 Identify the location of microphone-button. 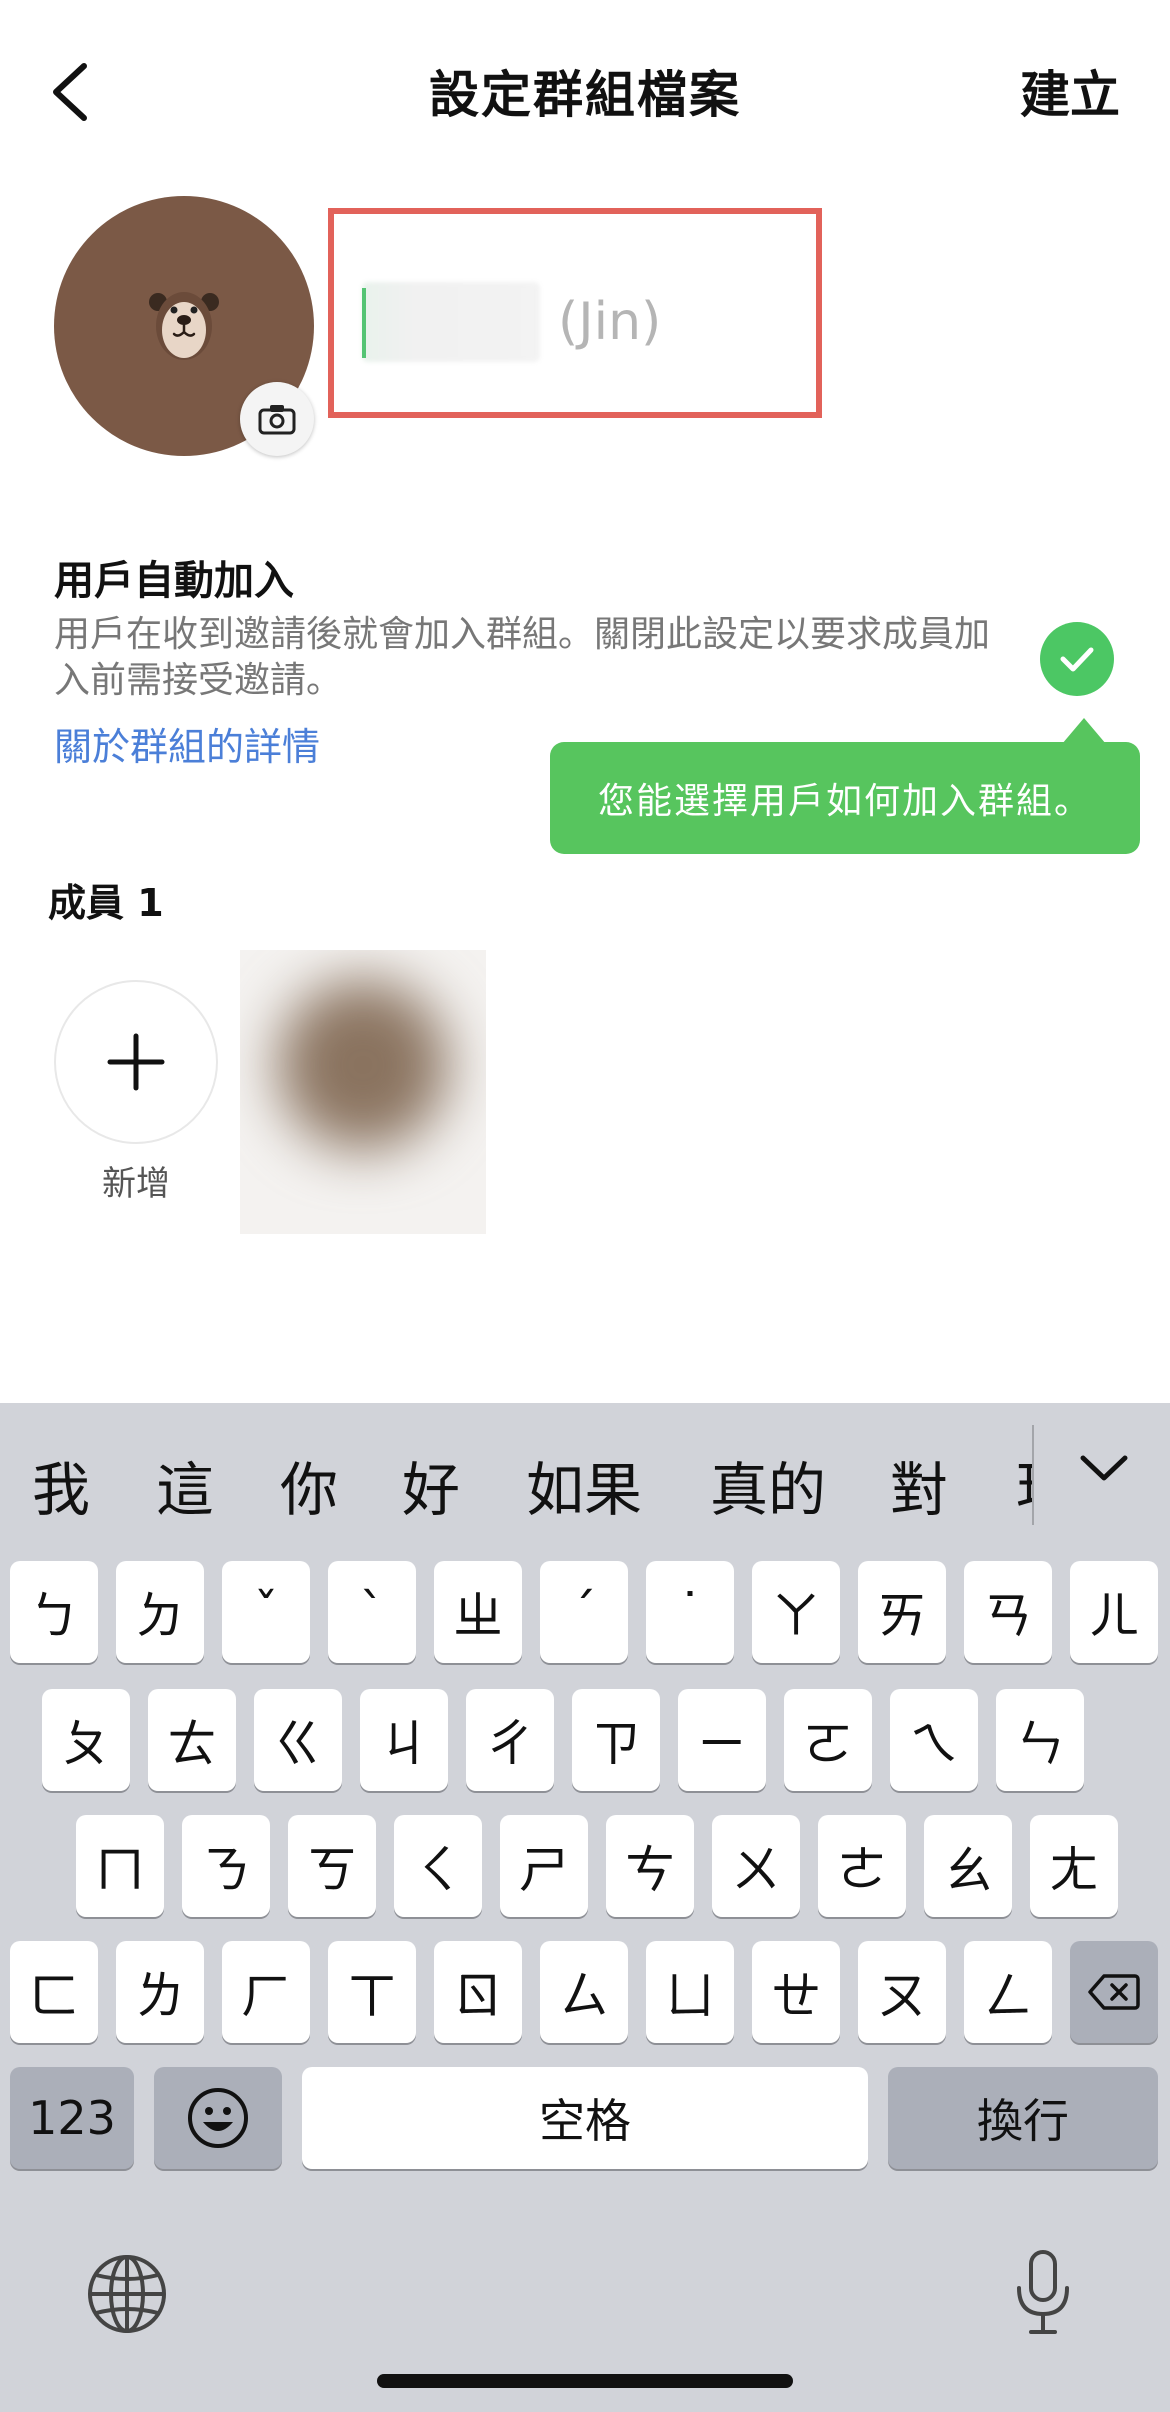
(1043, 2293).